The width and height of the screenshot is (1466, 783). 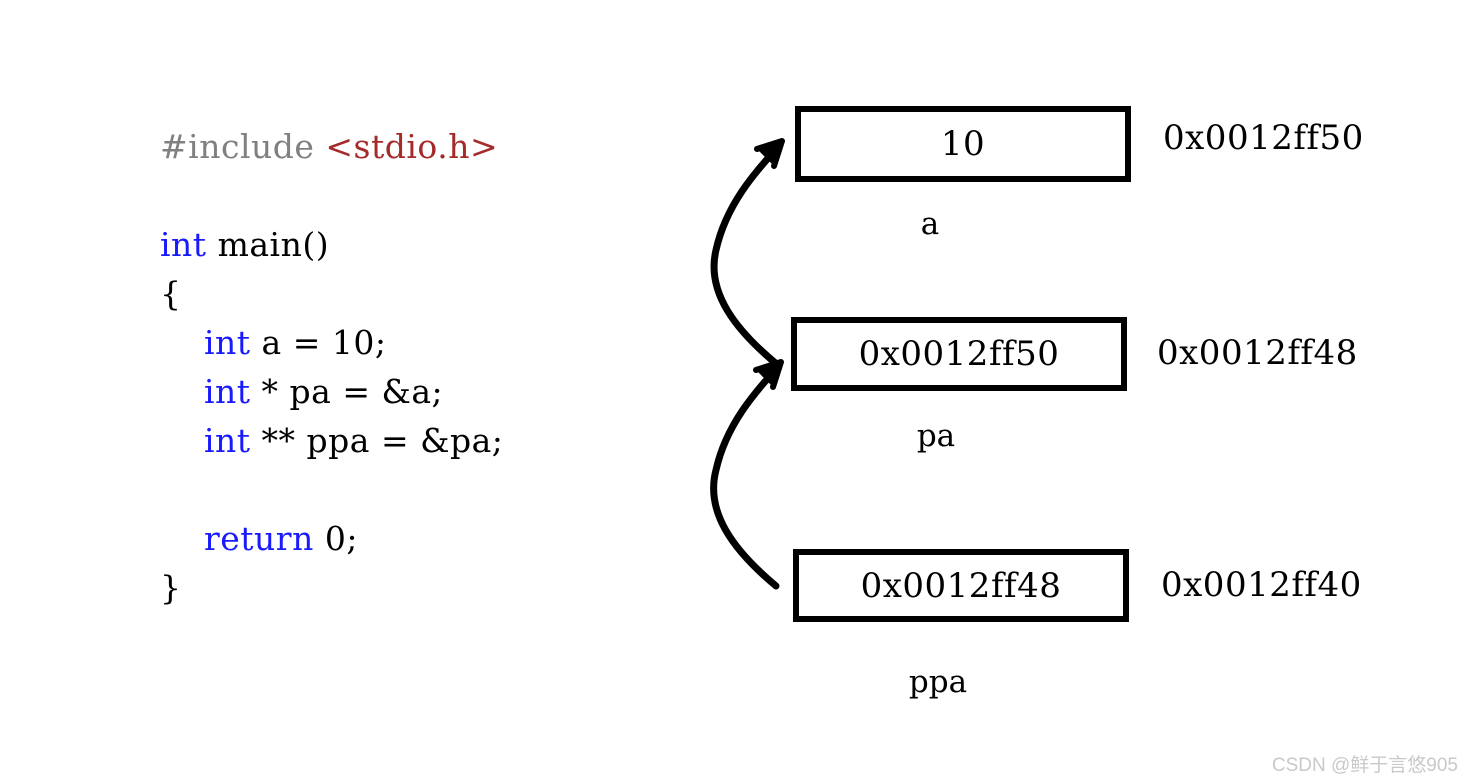 I want to click on code-token: main(), so click(x=268, y=244).